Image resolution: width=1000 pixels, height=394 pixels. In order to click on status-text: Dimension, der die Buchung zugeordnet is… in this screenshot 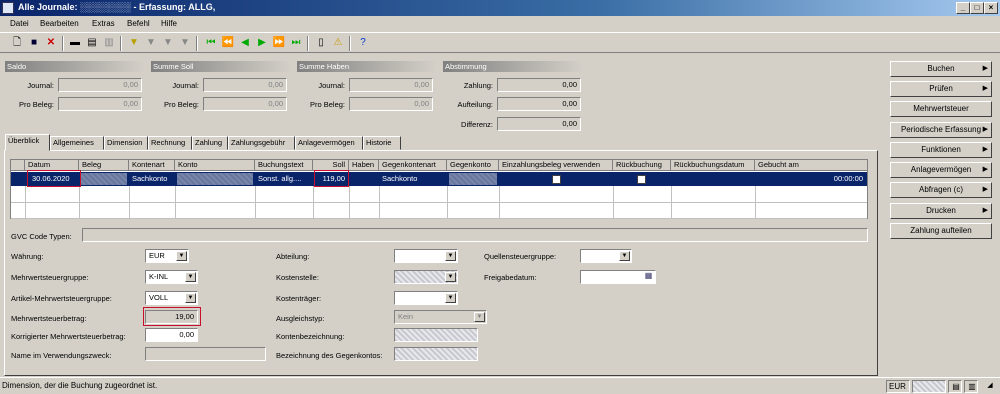, I will do `click(80, 385)`.